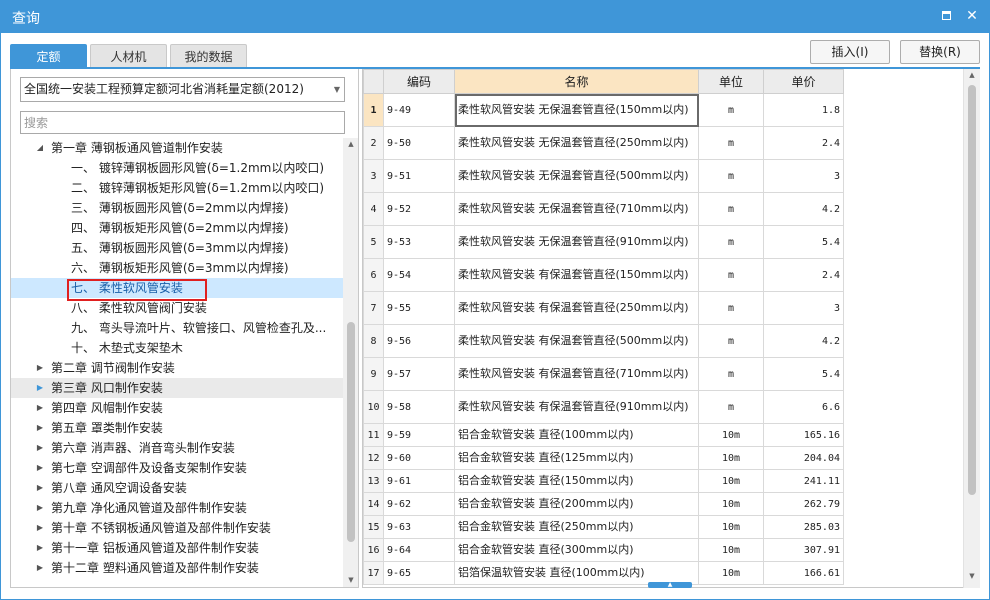 This screenshot has height=600, width=990. What do you see at coordinates (603, 209) in the screenshot?
I see `table-row: 4 9-52 柔性软风管安装 无保温套管直径(710mm以内) m 4.2` at bounding box center [603, 209].